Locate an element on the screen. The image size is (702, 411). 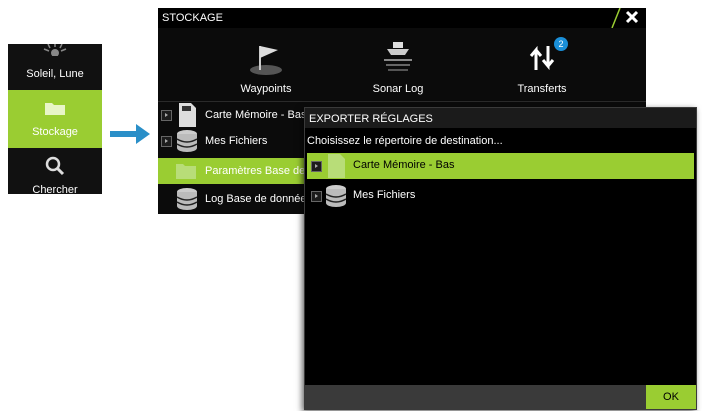
list-item: Mes Fichiers is located at coordinates (233, 141).